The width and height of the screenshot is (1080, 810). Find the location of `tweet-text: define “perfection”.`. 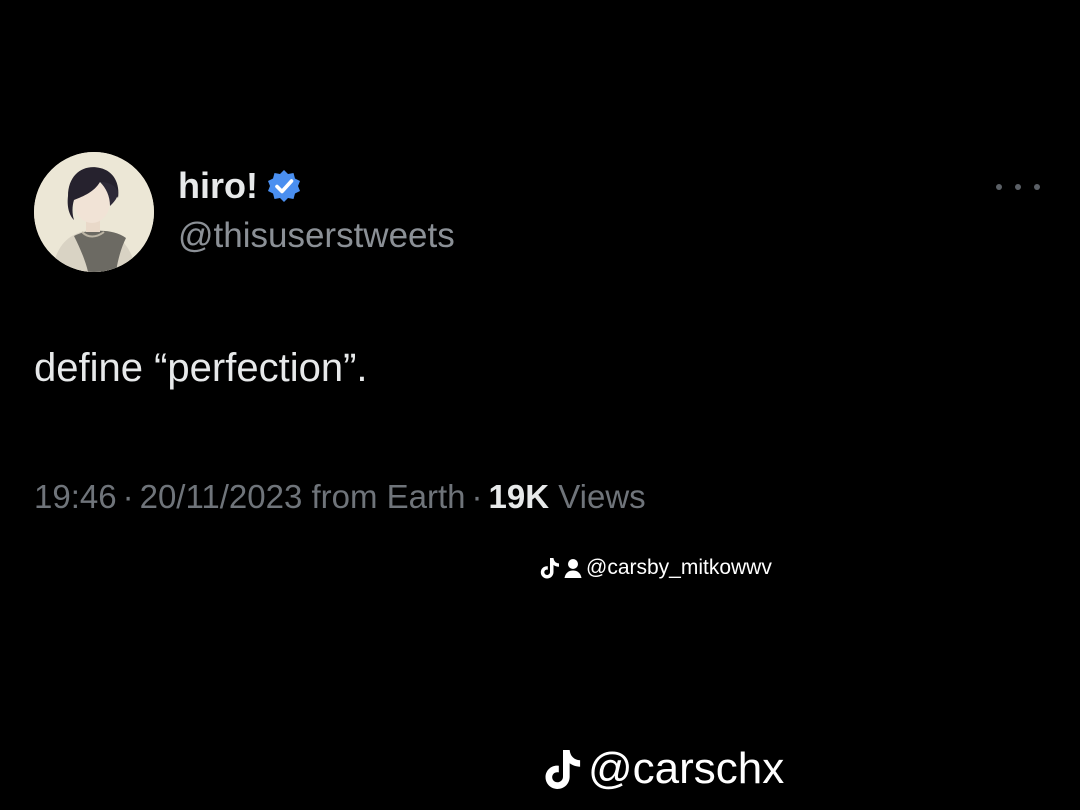

tweet-text: define “perfection”. is located at coordinates (201, 368).